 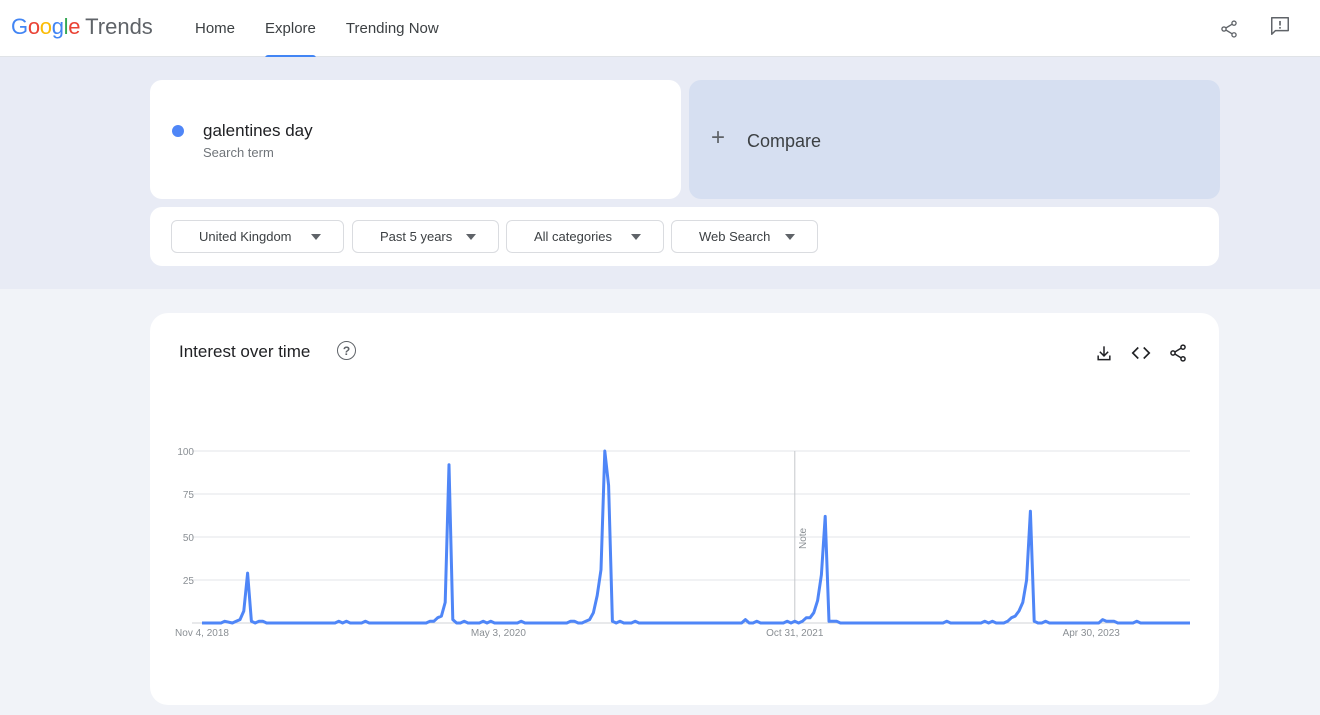 I want to click on share-icon, so click(x=1229, y=29).